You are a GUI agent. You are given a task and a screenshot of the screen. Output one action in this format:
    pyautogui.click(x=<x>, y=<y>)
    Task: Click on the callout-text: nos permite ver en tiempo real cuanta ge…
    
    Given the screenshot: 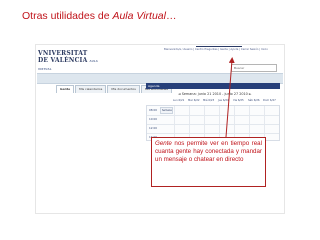 What is the action you would take?
    pyautogui.click(x=208, y=151)
    